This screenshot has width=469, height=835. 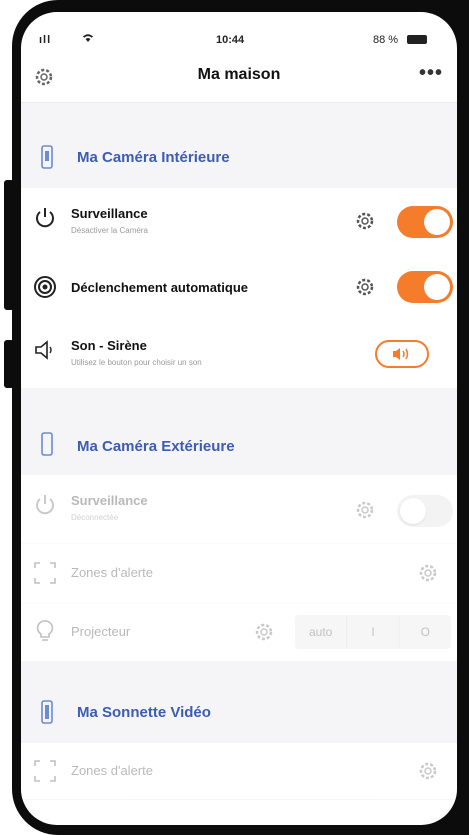 I want to click on row-subtitle: Utilisez le bouton pour choisir un son, so click(x=136, y=362).